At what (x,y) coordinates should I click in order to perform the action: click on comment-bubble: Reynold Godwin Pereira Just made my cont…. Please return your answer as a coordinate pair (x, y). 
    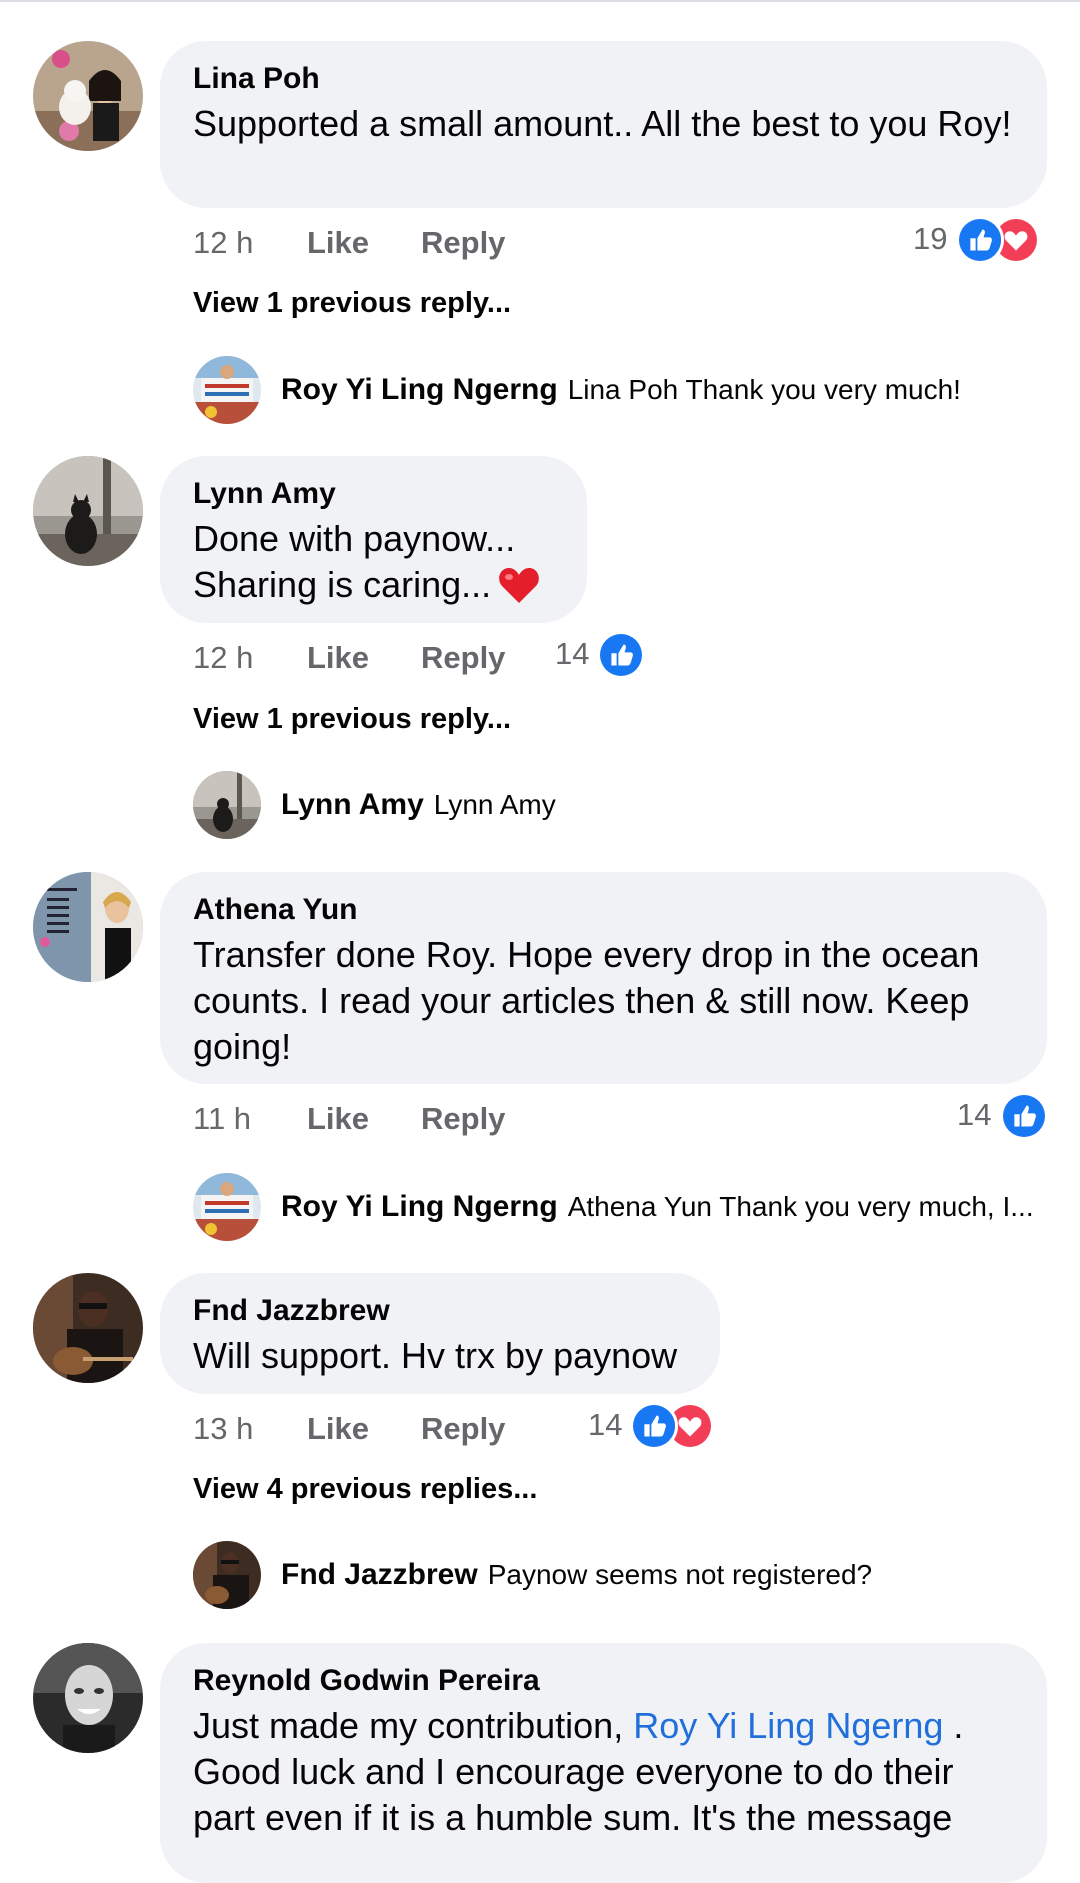
    Looking at the image, I should click on (603, 1763).